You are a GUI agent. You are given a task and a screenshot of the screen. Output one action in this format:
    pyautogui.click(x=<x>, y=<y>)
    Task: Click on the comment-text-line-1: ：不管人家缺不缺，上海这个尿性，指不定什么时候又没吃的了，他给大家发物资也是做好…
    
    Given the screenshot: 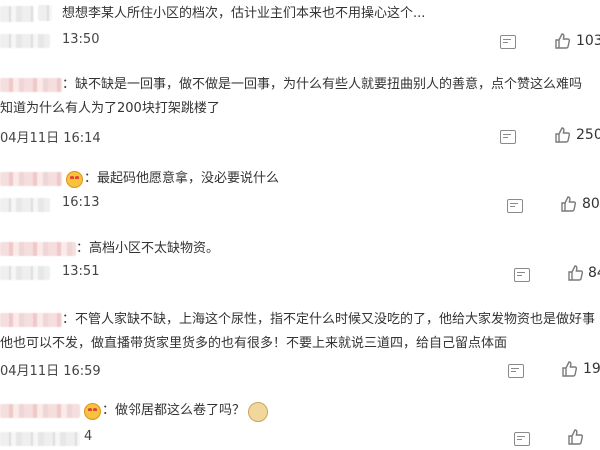 What is the action you would take?
    pyautogui.click(x=329, y=319)
    